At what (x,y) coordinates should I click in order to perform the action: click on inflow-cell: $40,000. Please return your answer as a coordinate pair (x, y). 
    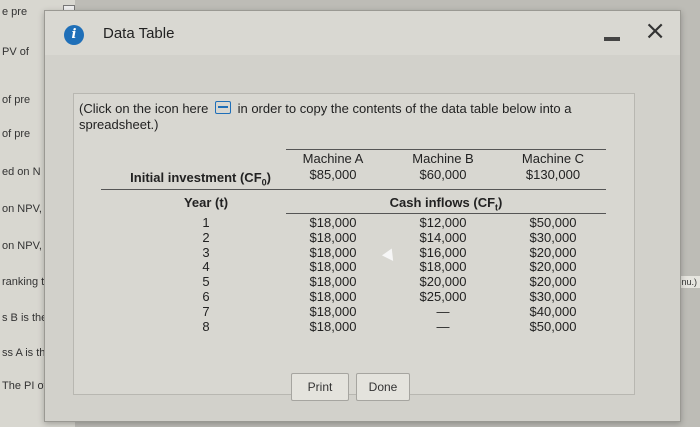
    Looking at the image, I should click on (553, 311).